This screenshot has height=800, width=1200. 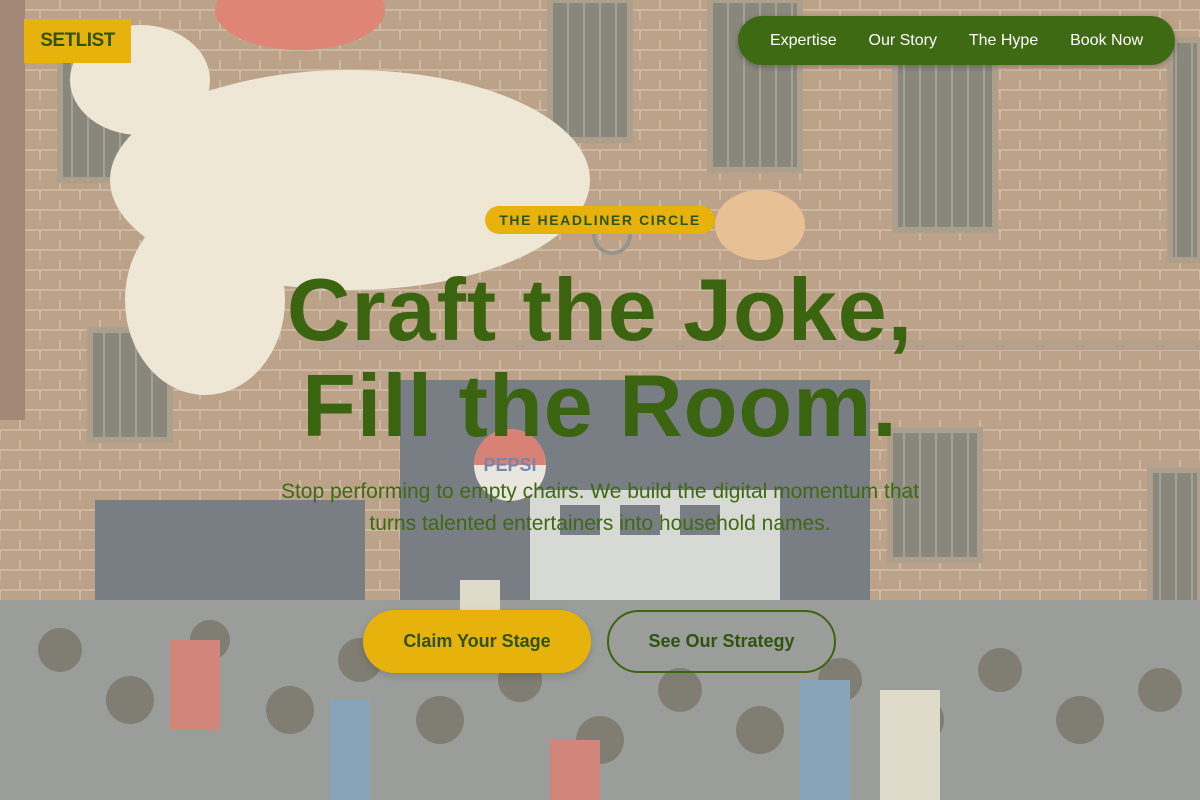 I want to click on headline-line-1: Craft the Joke,, so click(x=600, y=309).